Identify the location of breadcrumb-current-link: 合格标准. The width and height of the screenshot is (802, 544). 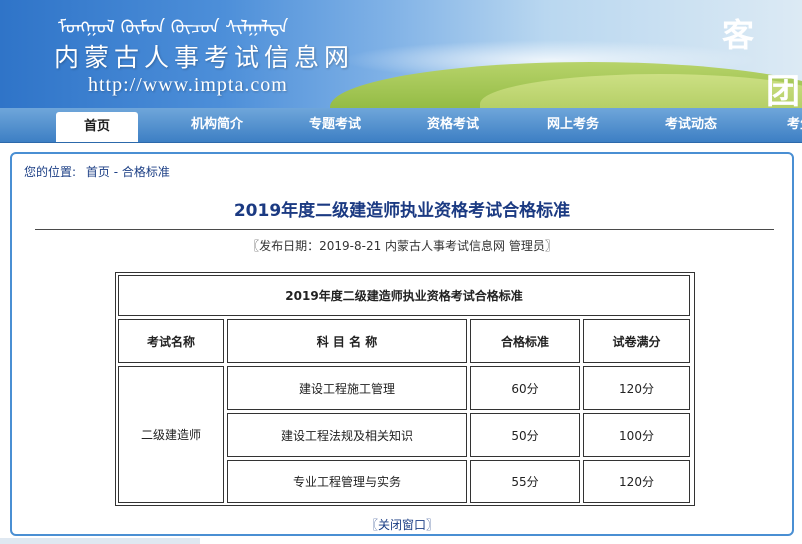
(146, 172).